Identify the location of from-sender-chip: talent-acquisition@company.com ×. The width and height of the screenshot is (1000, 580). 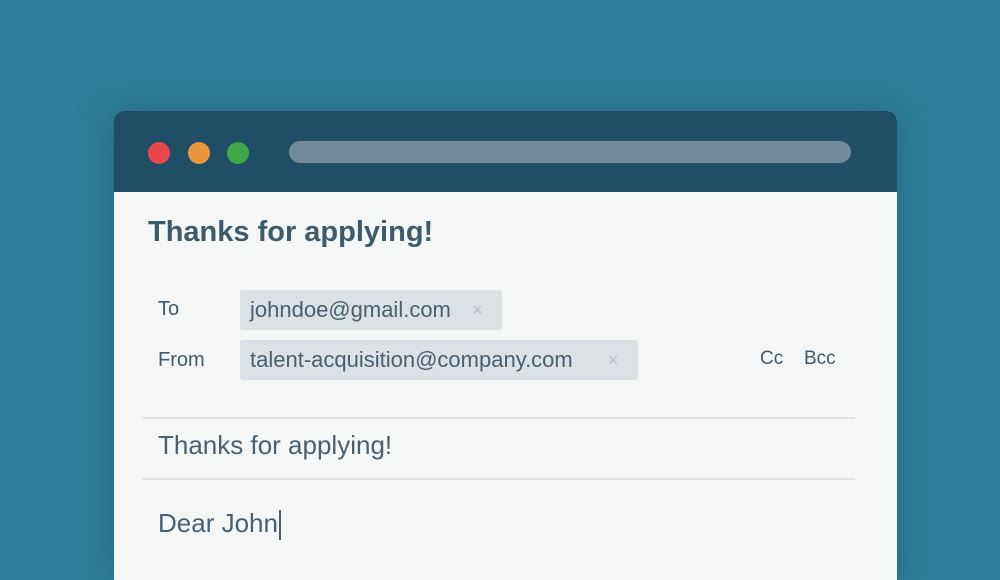
(439, 360).